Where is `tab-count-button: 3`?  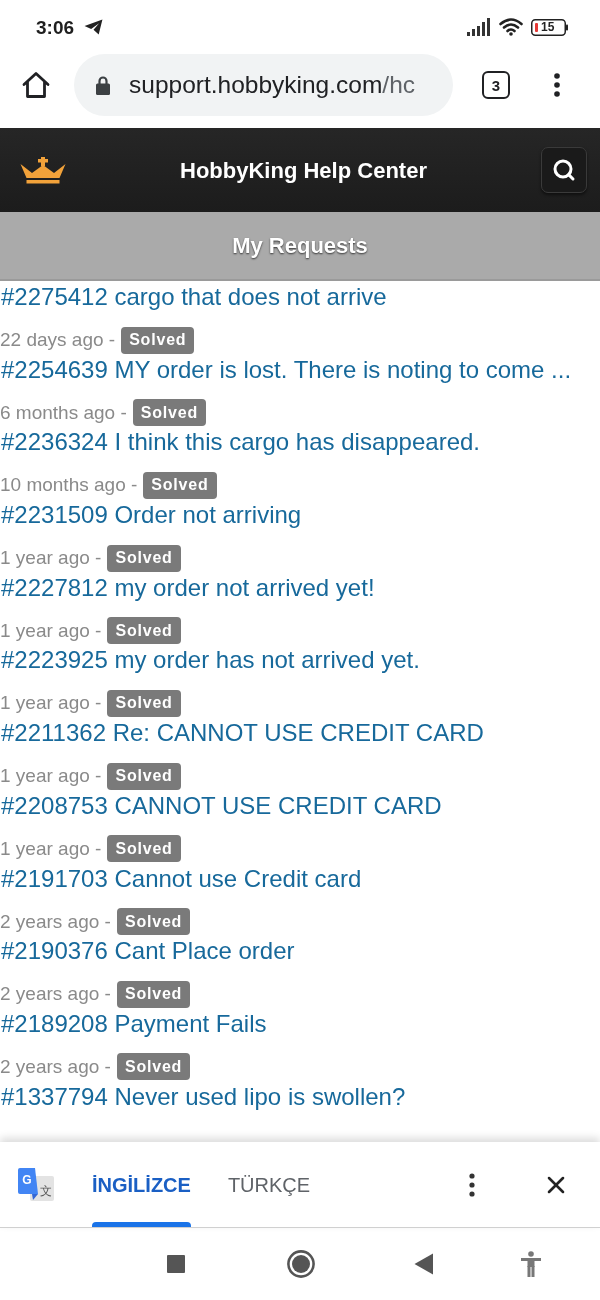 tab-count-button: 3 is located at coordinates (496, 85).